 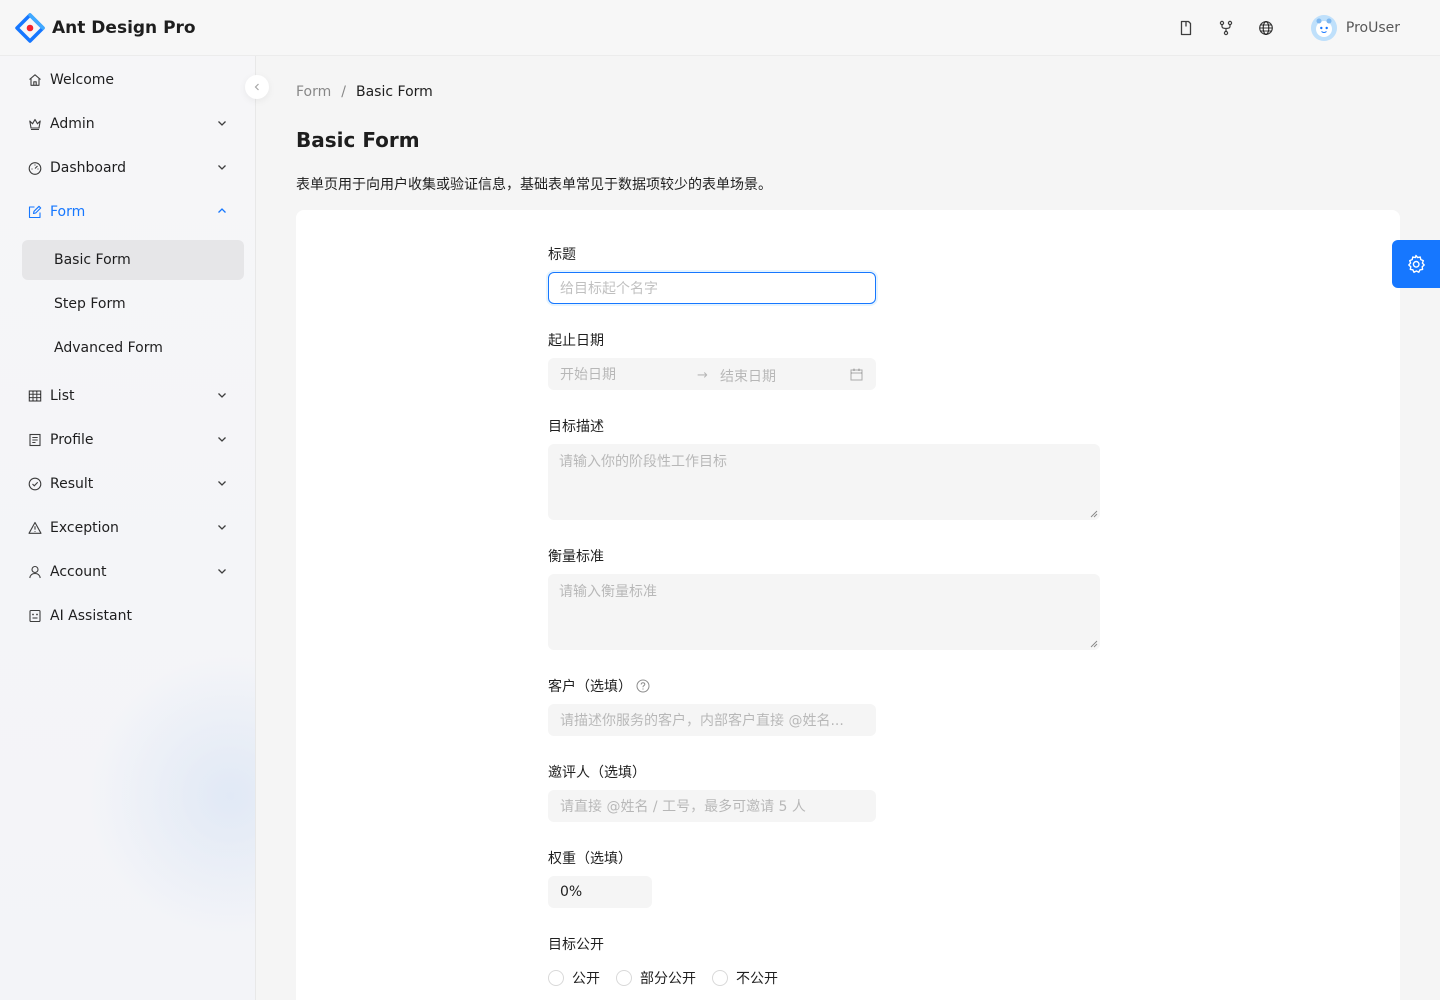 I want to click on home-icon, so click(x=35, y=80).